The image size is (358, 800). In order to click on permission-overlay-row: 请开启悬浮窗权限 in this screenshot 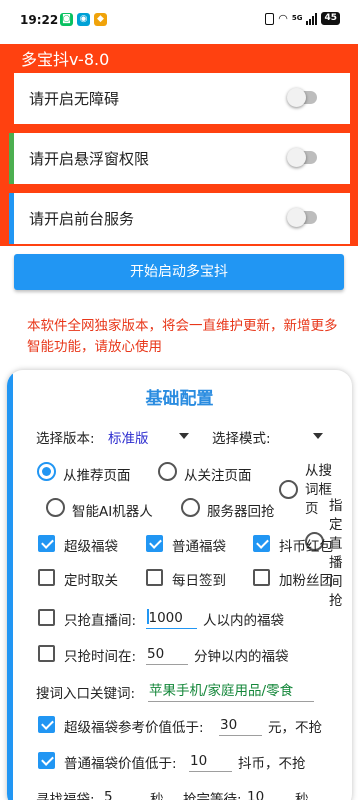, I will do `click(179, 158)`.